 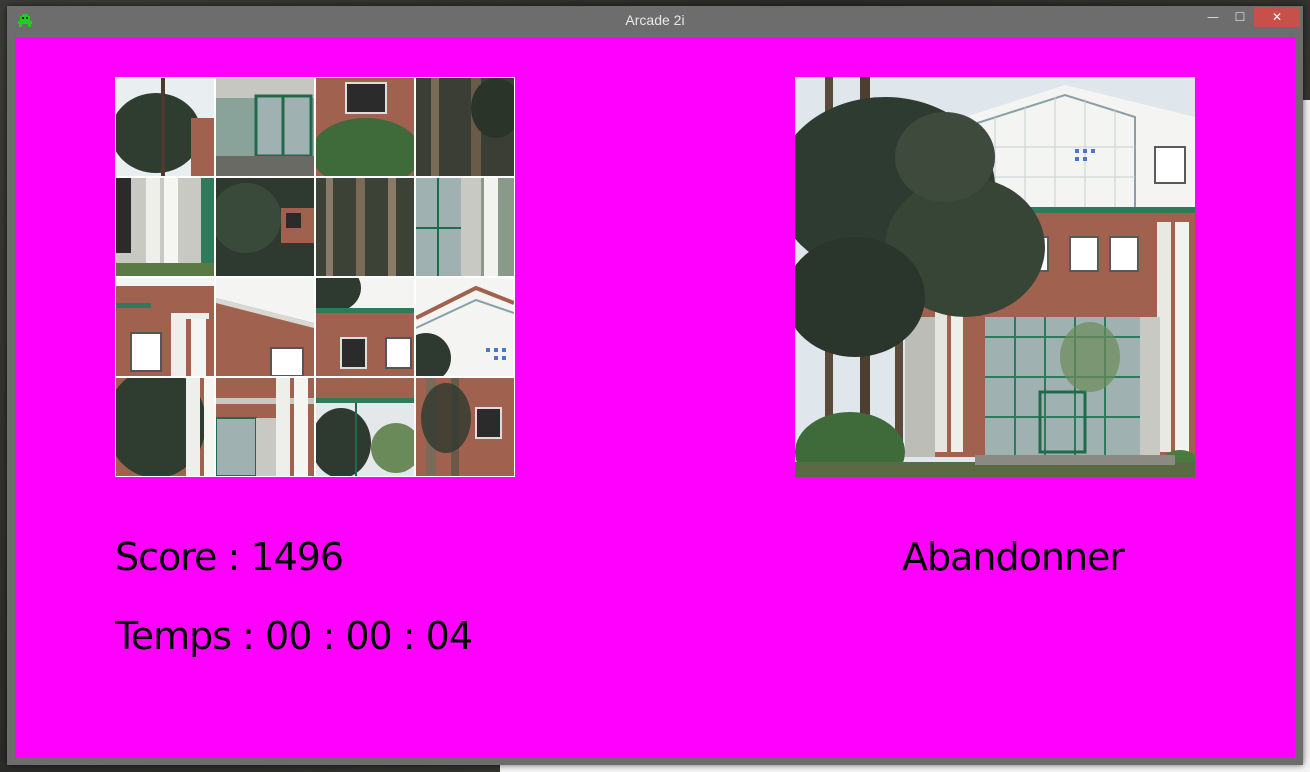 What do you see at coordinates (1213, 17) in the screenshot?
I see `minimize-button: —` at bounding box center [1213, 17].